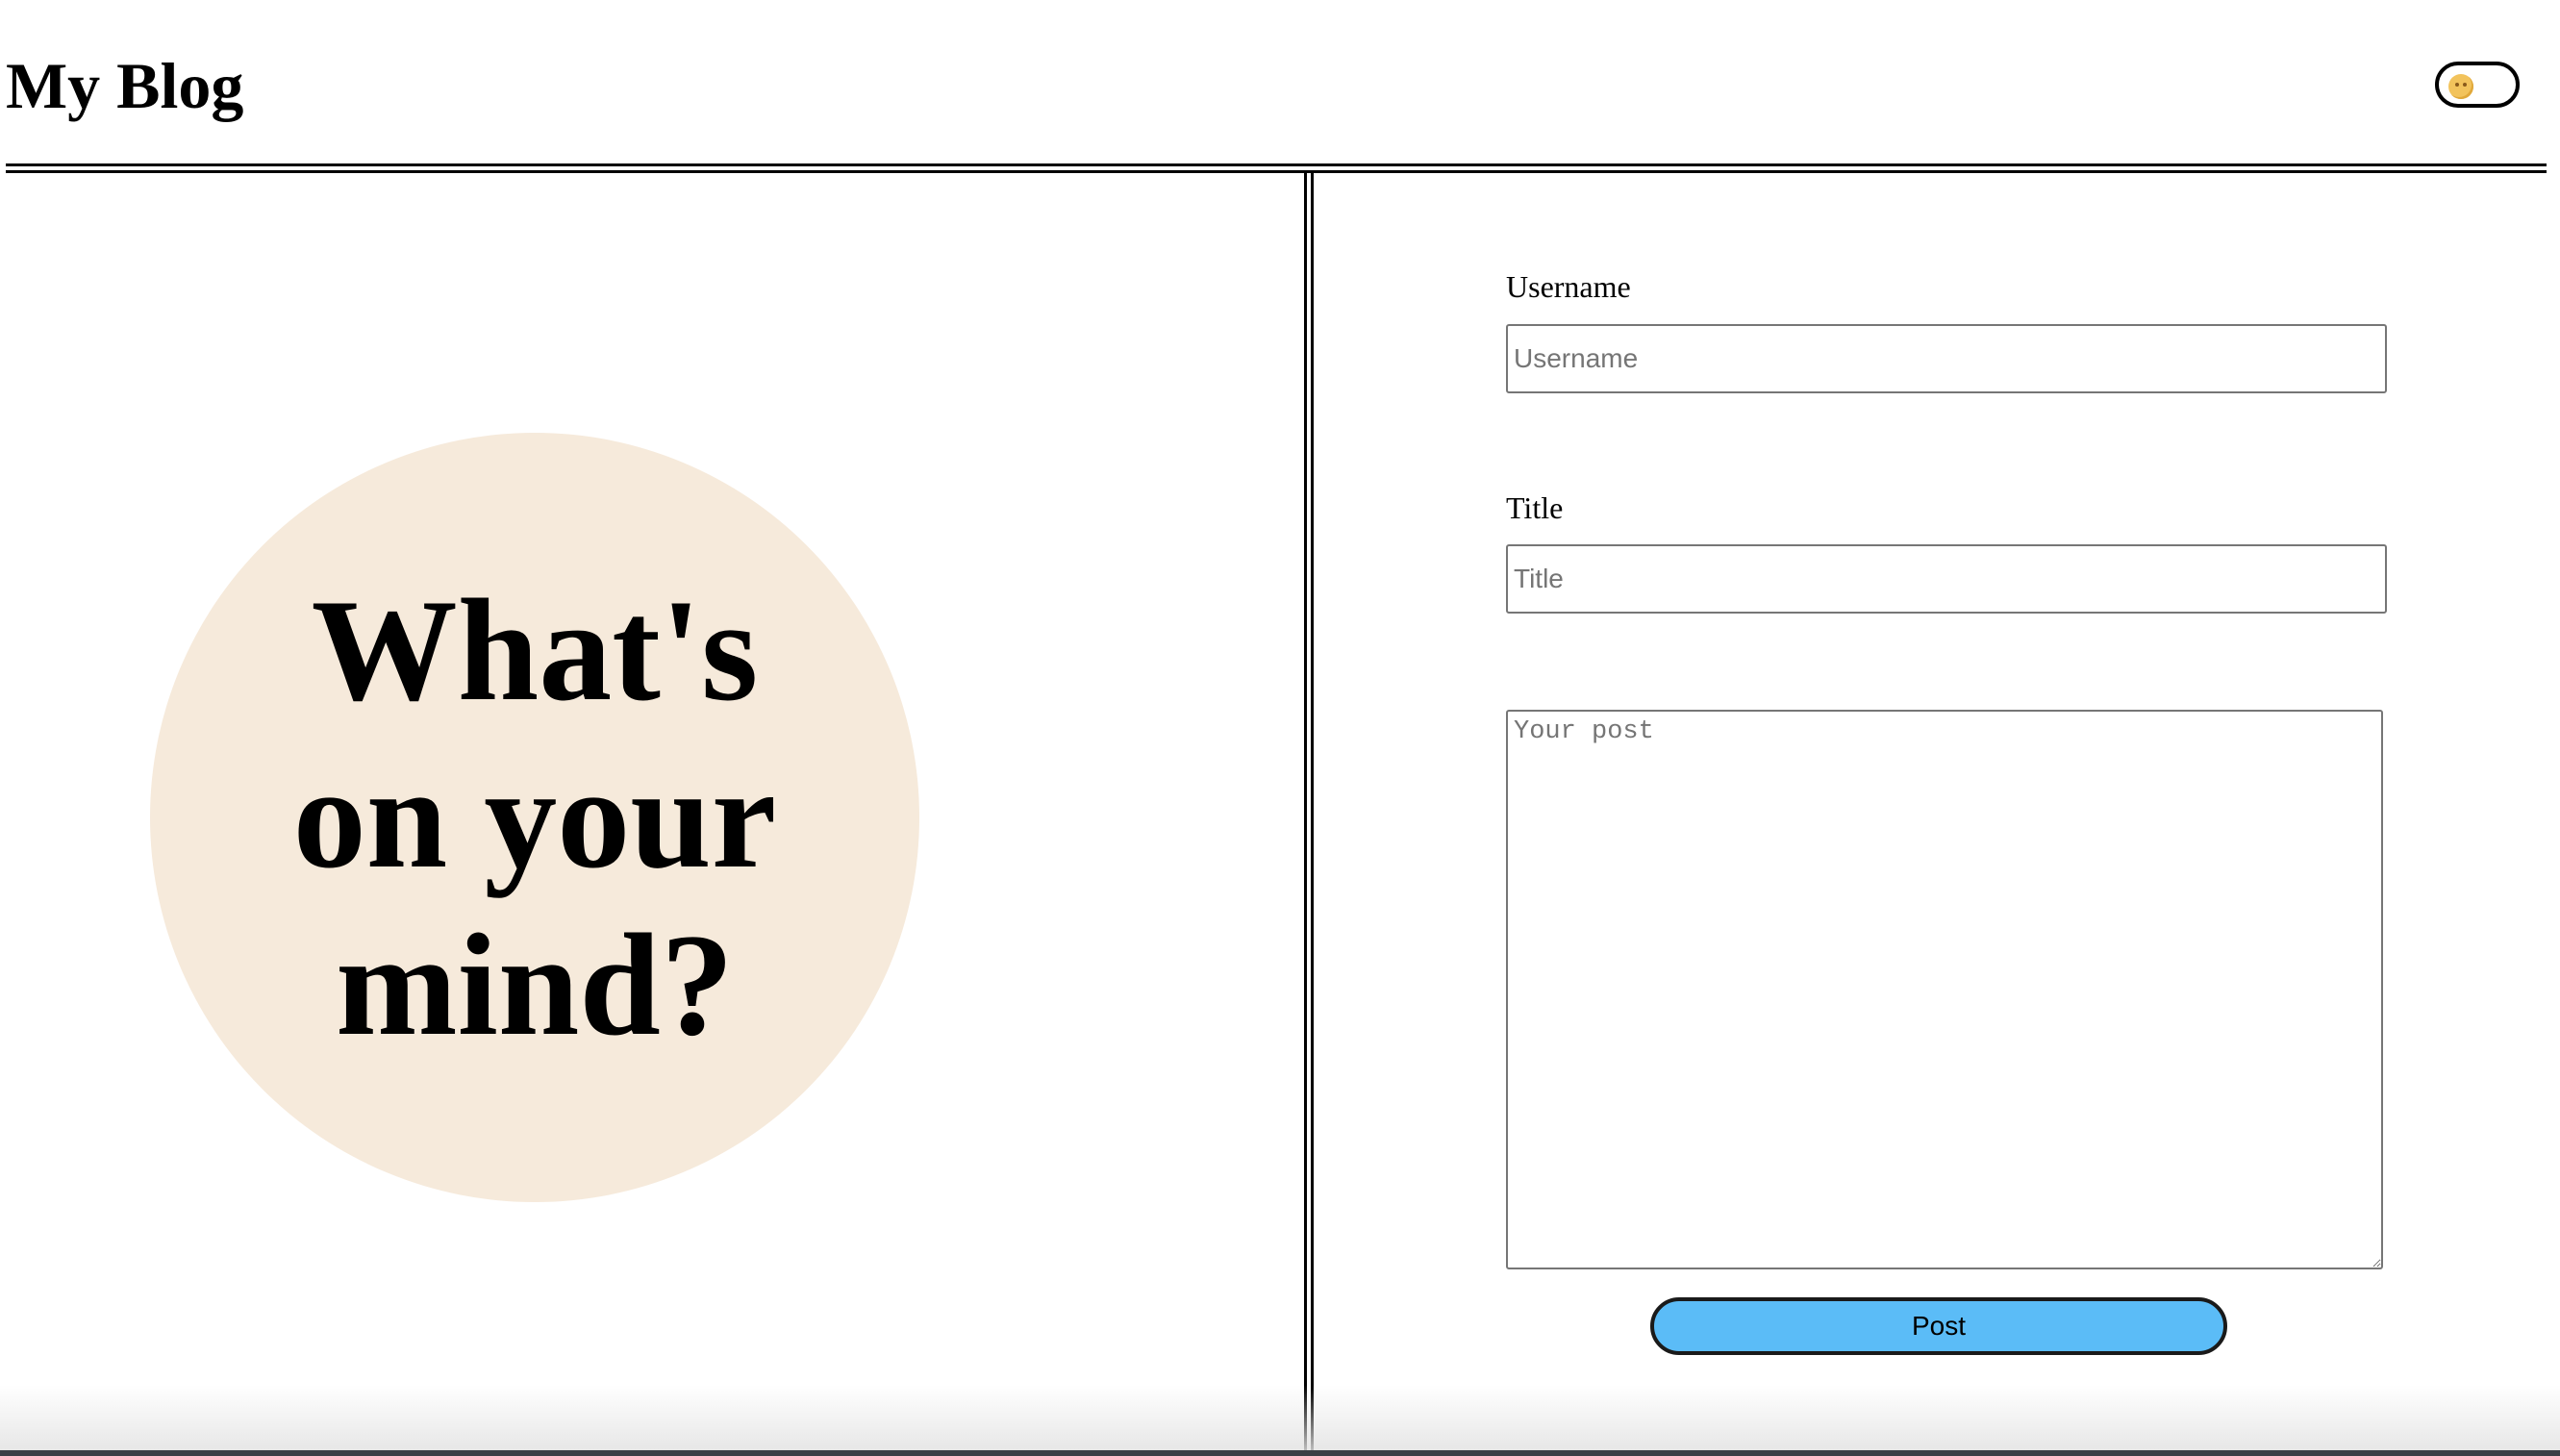  Describe the element at coordinates (1946, 358) in the screenshot. I see `username-input` at that location.